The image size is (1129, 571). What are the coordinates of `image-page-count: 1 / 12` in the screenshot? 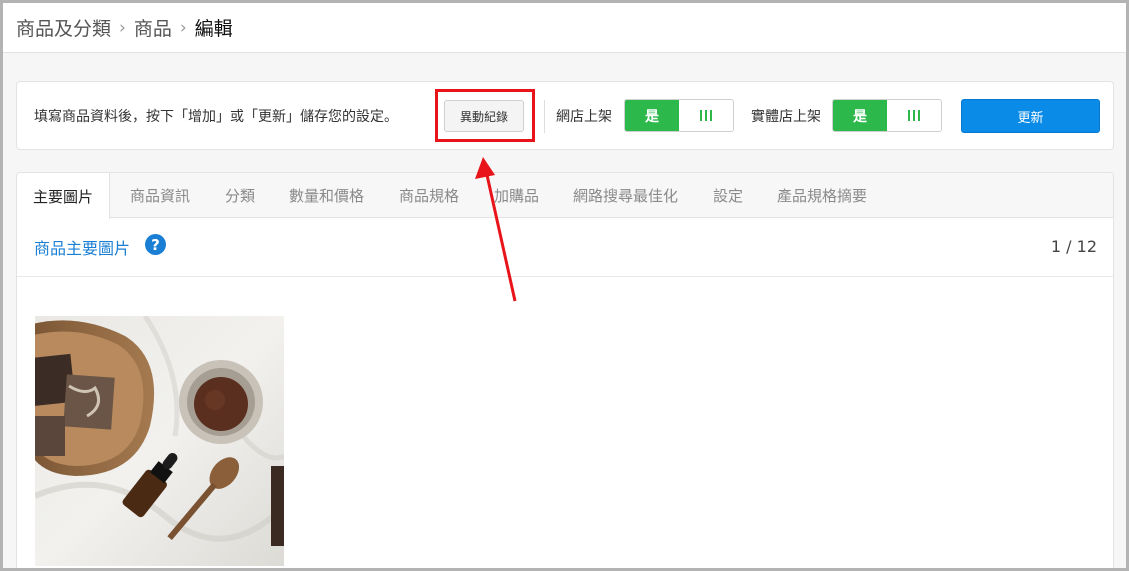 It's located at (1073, 246).